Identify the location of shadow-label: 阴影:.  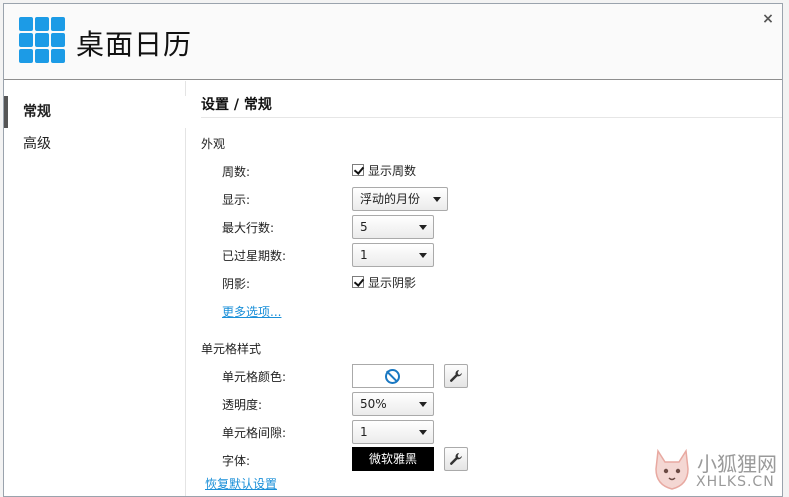
(236, 284).